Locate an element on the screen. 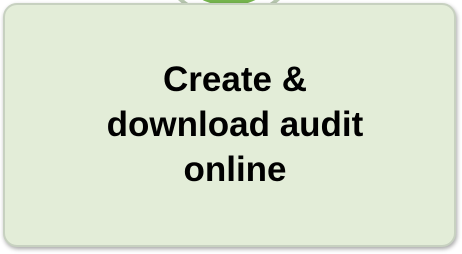  step-label-line-2: download audit is located at coordinates (235, 124).